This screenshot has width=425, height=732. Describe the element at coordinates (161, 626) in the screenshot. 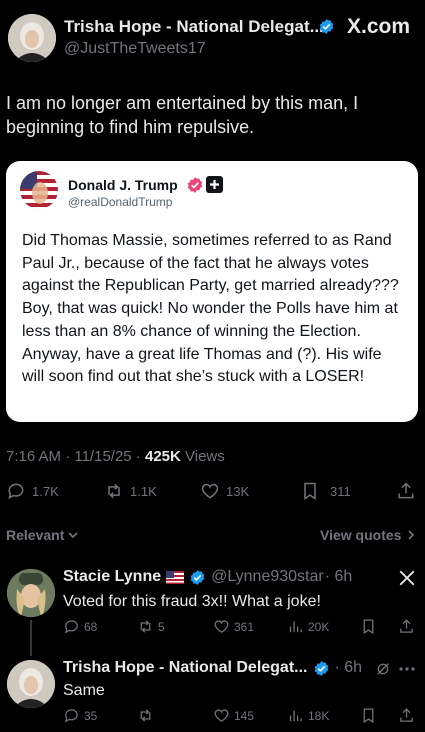

I see `repost-count: 5` at that location.